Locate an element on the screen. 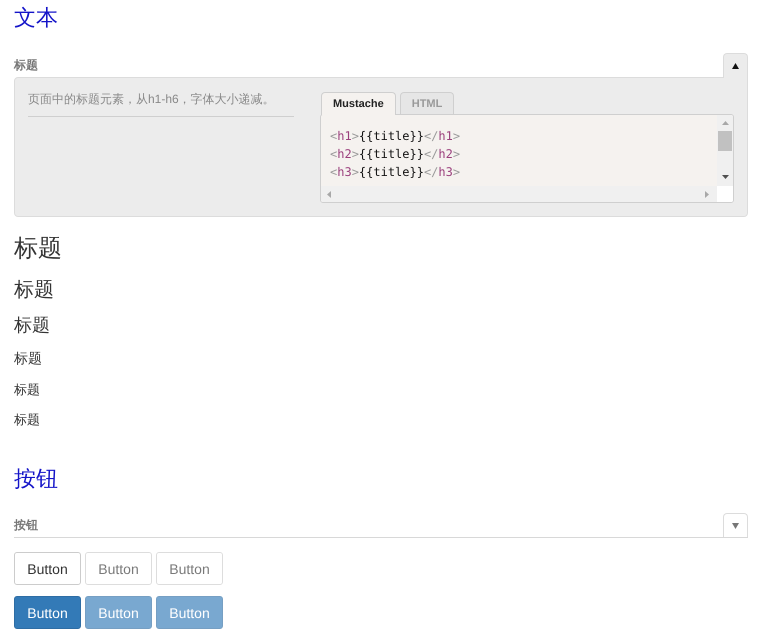 This screenshot has height=644, width=767. tab: Mustache is located at coordinates (358, 103).